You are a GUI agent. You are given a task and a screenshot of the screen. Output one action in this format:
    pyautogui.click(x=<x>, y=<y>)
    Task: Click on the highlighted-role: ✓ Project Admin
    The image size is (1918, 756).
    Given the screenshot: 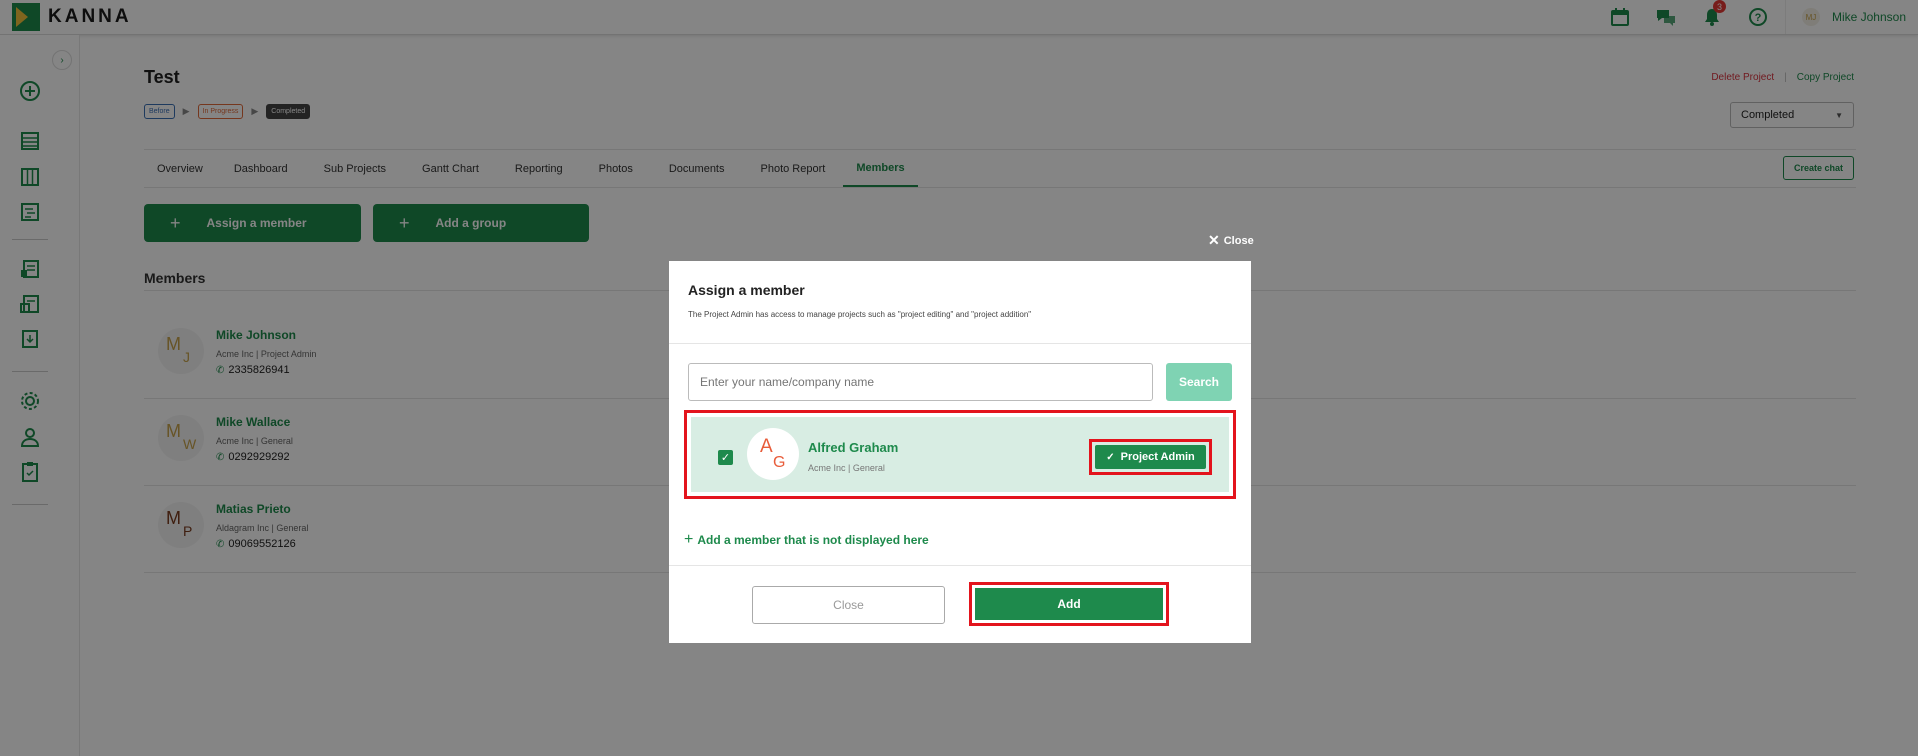 What is the action you would take?
    pyautogui.click(x=1150, y=457)
    